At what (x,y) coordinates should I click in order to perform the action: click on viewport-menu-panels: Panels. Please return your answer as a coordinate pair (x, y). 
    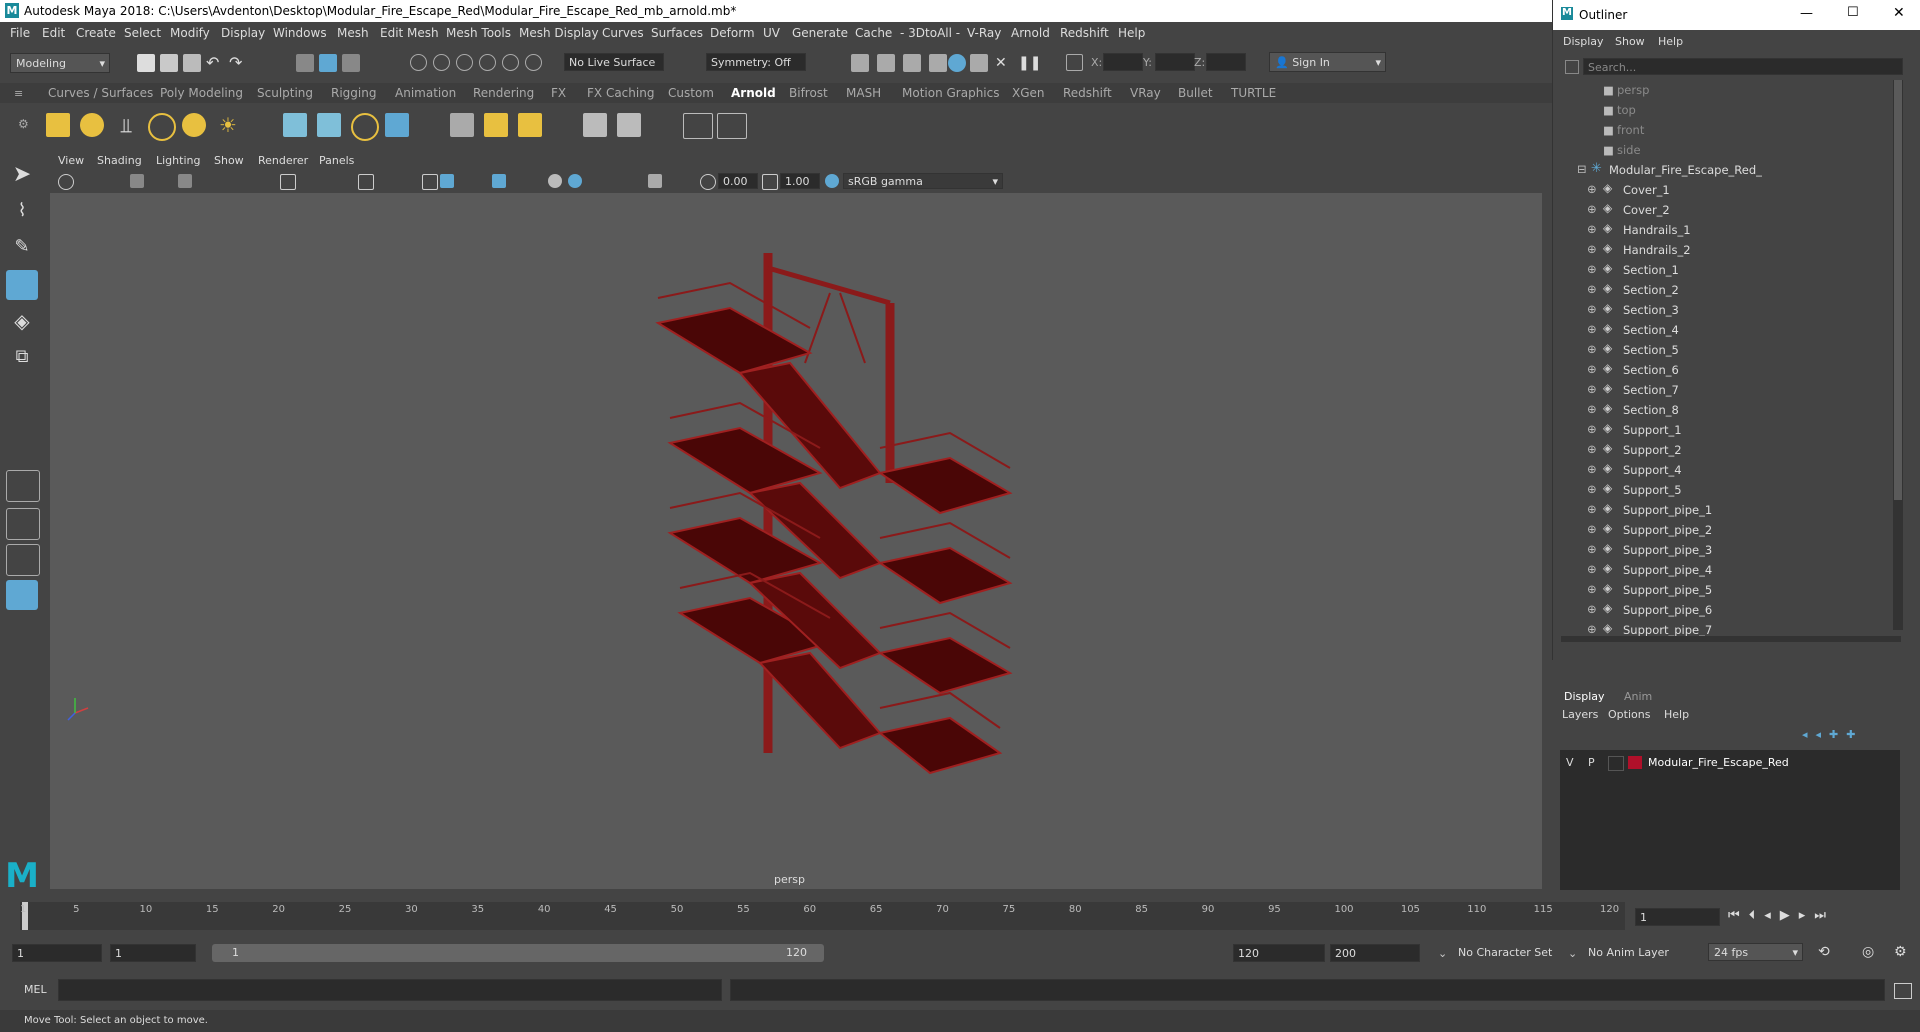
    Looking at the image, I should click on (336, 160).